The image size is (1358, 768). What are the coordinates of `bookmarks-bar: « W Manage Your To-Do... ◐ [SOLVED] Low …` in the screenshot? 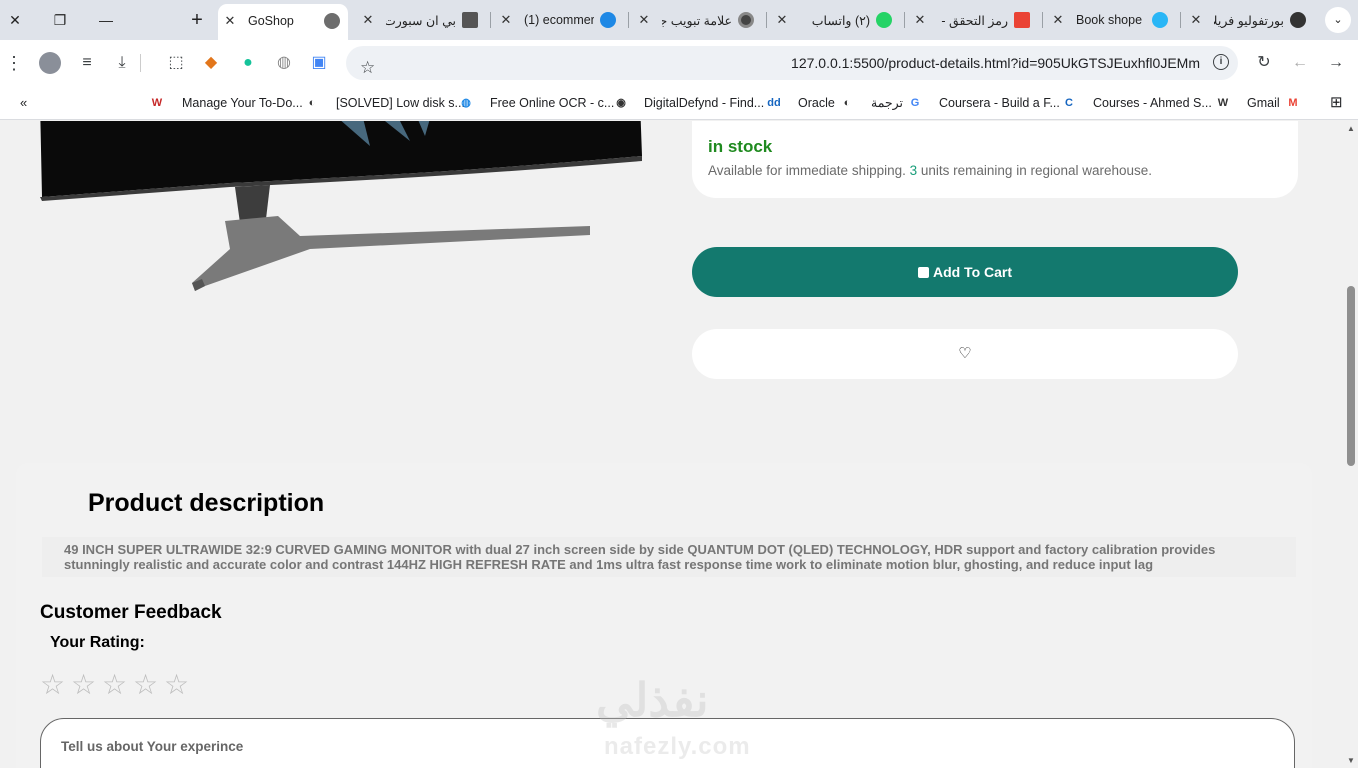 It's located at (679, 103).